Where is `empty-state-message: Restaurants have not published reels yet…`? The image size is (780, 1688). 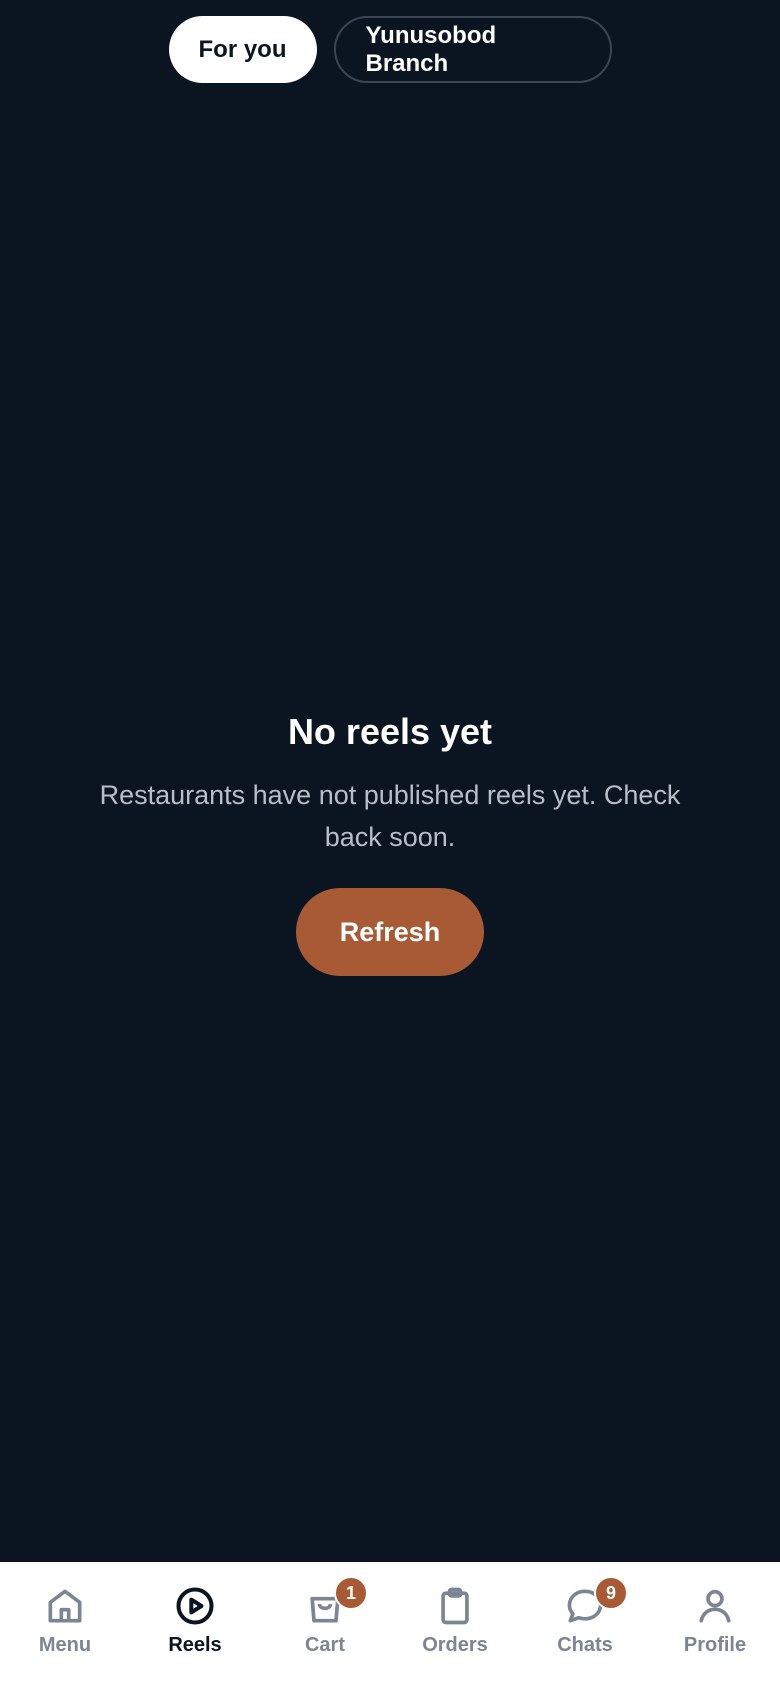
empty-state-message: Restaurants have not published reels yet… is located at coordinates (390, 816).